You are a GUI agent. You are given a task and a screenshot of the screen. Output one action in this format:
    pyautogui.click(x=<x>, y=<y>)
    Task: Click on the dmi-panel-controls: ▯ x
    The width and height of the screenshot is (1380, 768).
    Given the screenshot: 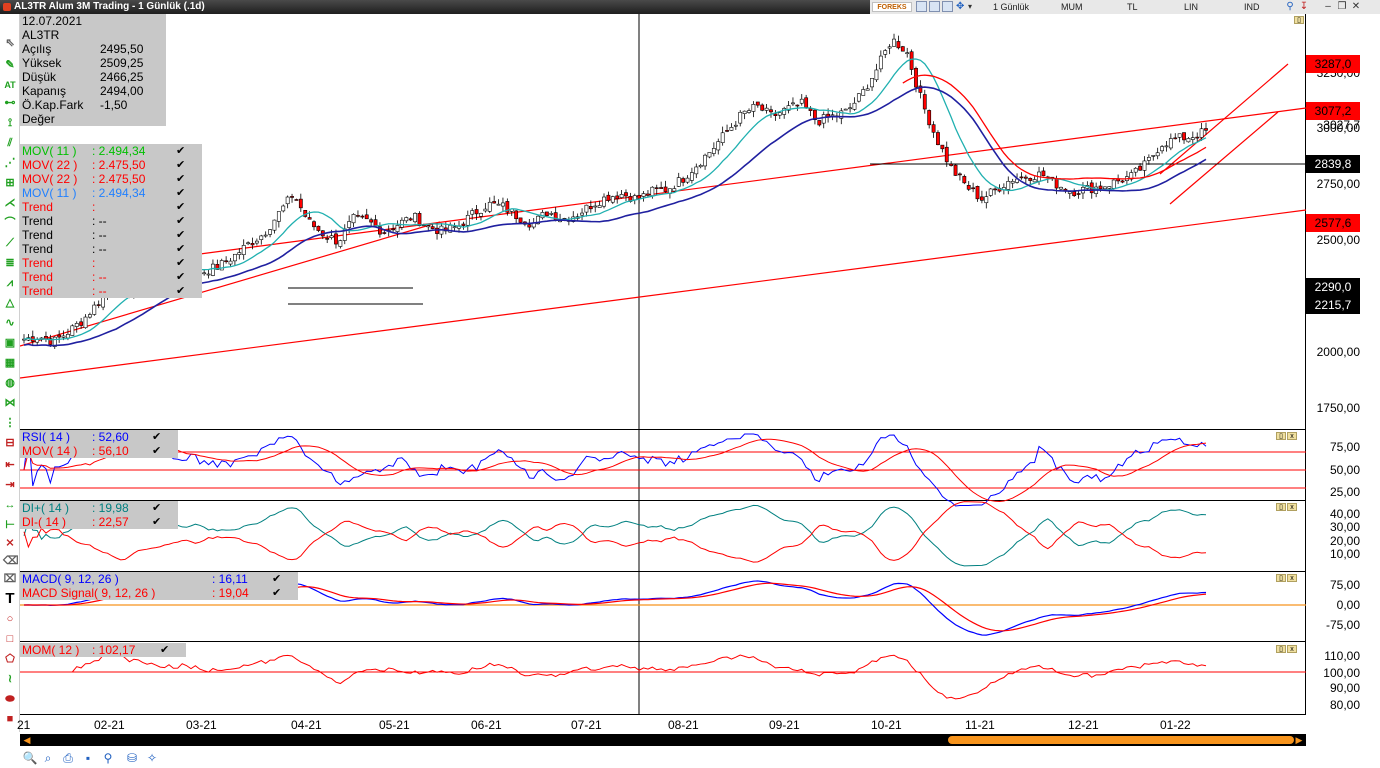 What is the action you would take?
    pyautogui.click(x=1288, y=507)
    